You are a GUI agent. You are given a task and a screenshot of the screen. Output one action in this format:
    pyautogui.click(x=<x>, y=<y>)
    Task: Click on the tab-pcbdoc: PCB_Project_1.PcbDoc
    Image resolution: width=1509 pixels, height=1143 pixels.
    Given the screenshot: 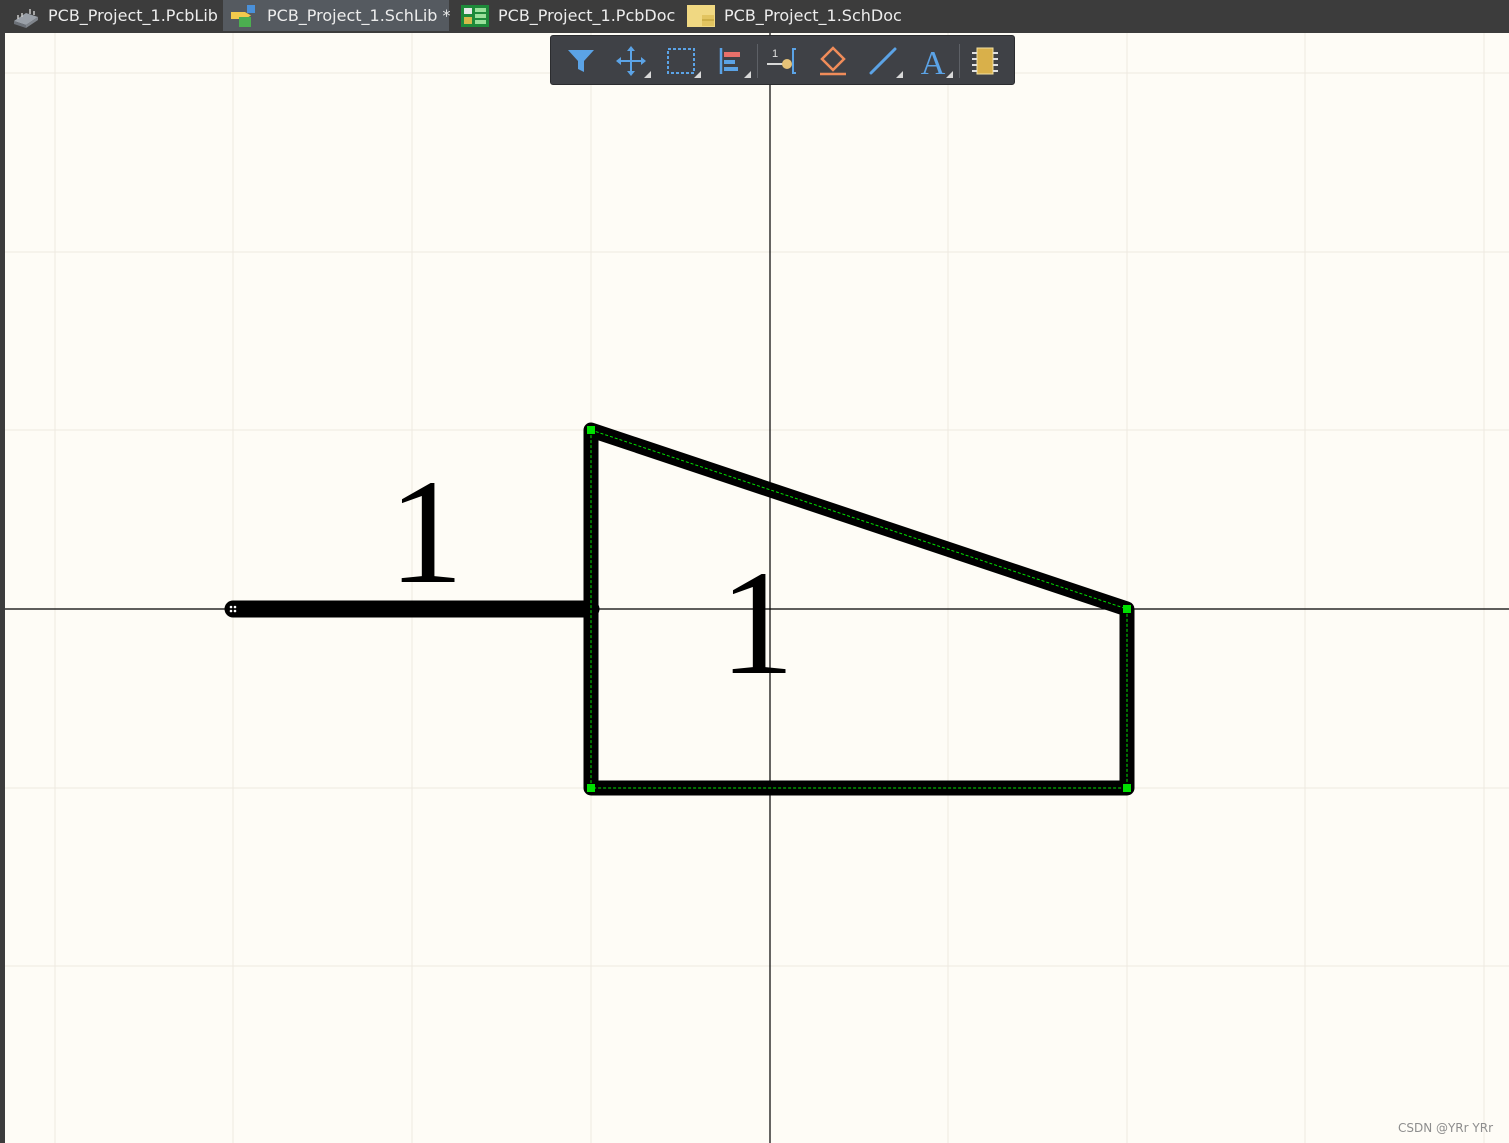 What is the action you would take?
    pyautogui.click(x=569, y=15)
    